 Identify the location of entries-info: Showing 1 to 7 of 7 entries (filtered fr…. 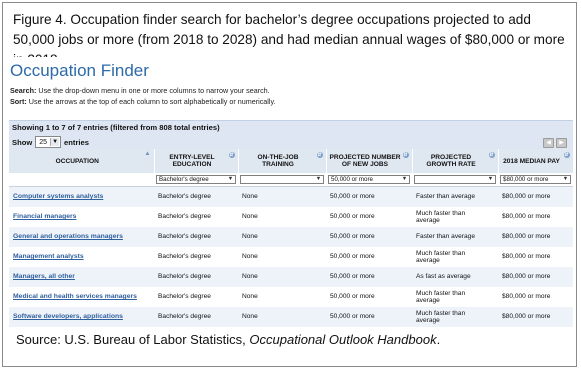
(116, 127).